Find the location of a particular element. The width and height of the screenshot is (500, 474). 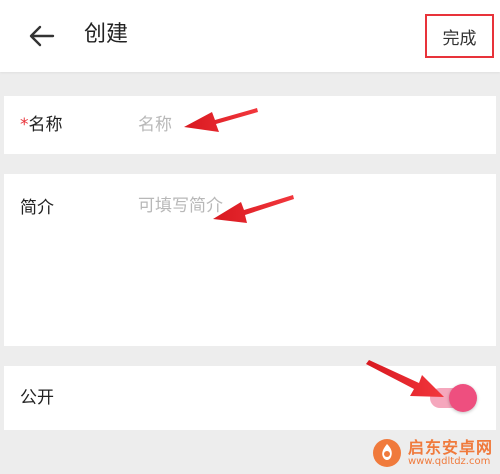

name-row: *名称 is located at coordinates (250, 125).